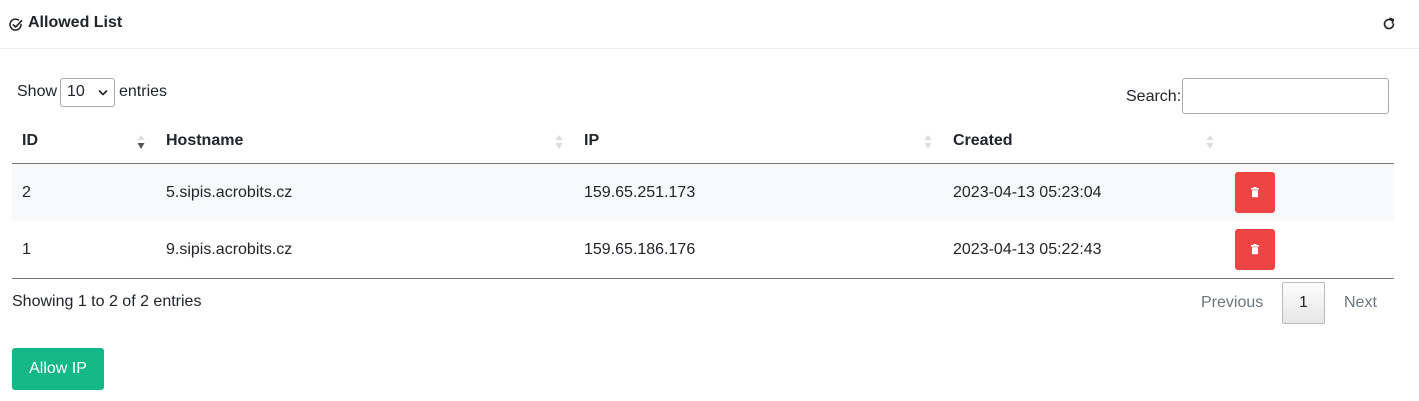 This screenshot has width=1419, height=401. I want to click on entries-label: entries, so click(143, 91).